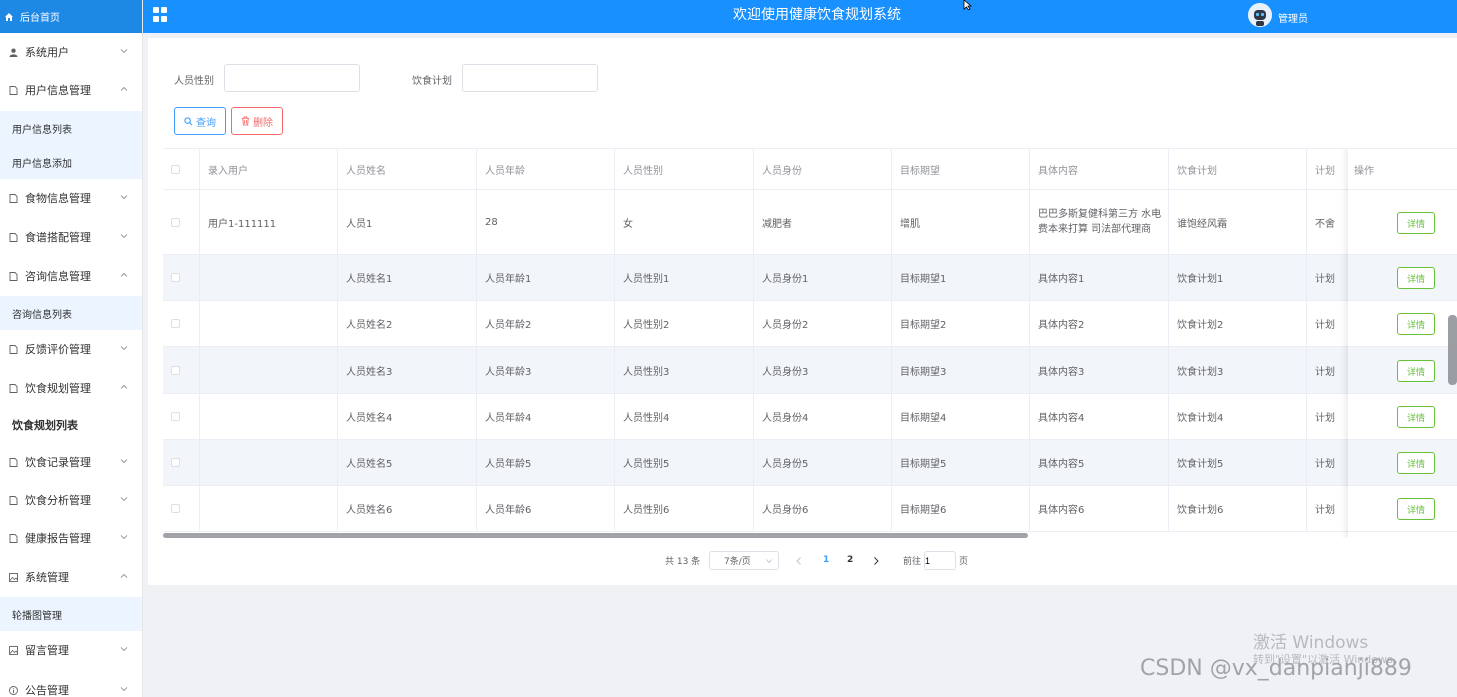 This screenshot has width=1457, height=697. Describe the element at coordinates (810, 278) in the screenshot. I see `table-row: 人员姓名1 人员年龄1 人员性别1 人员身份1 目标期望1 具体内容1 饮食计划1 计划` at that location.